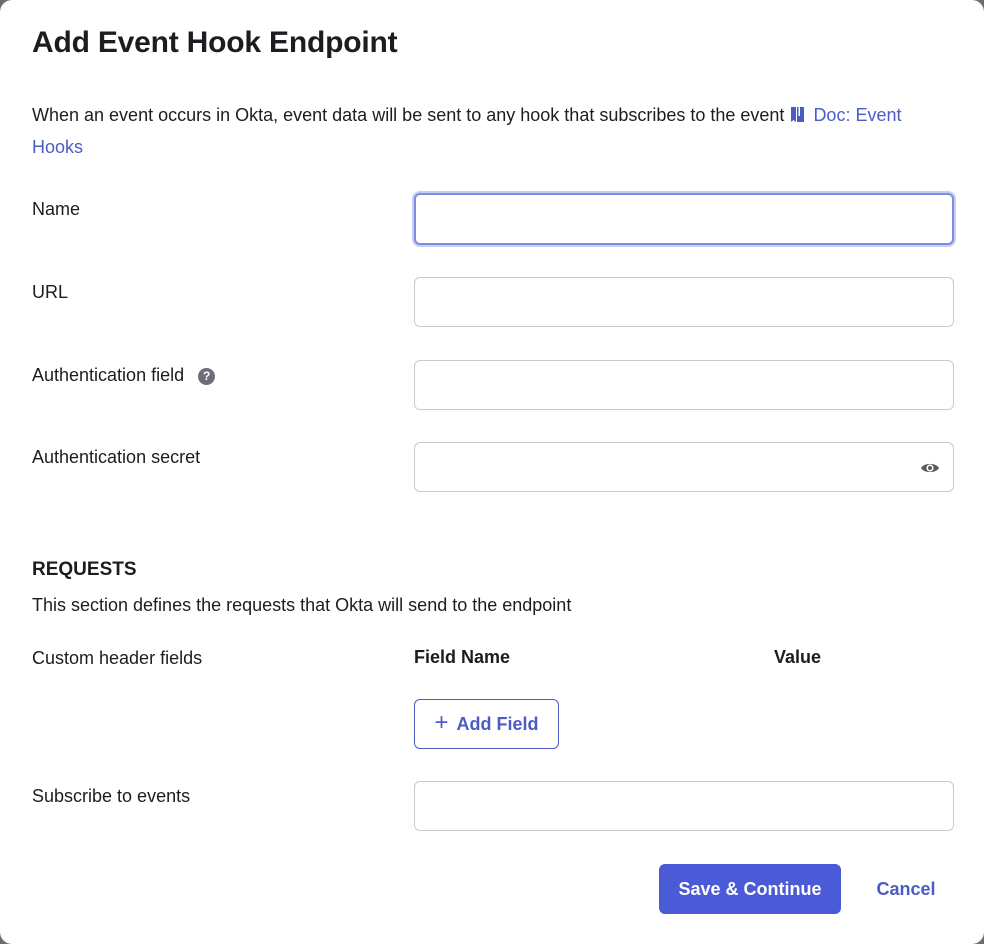 The height and width of the screenshot is (944, 984). What do you see at coordinates (207, 376) in the screenshot?
I see `question-circle-icon: ?` at bounding box center [207, 376].